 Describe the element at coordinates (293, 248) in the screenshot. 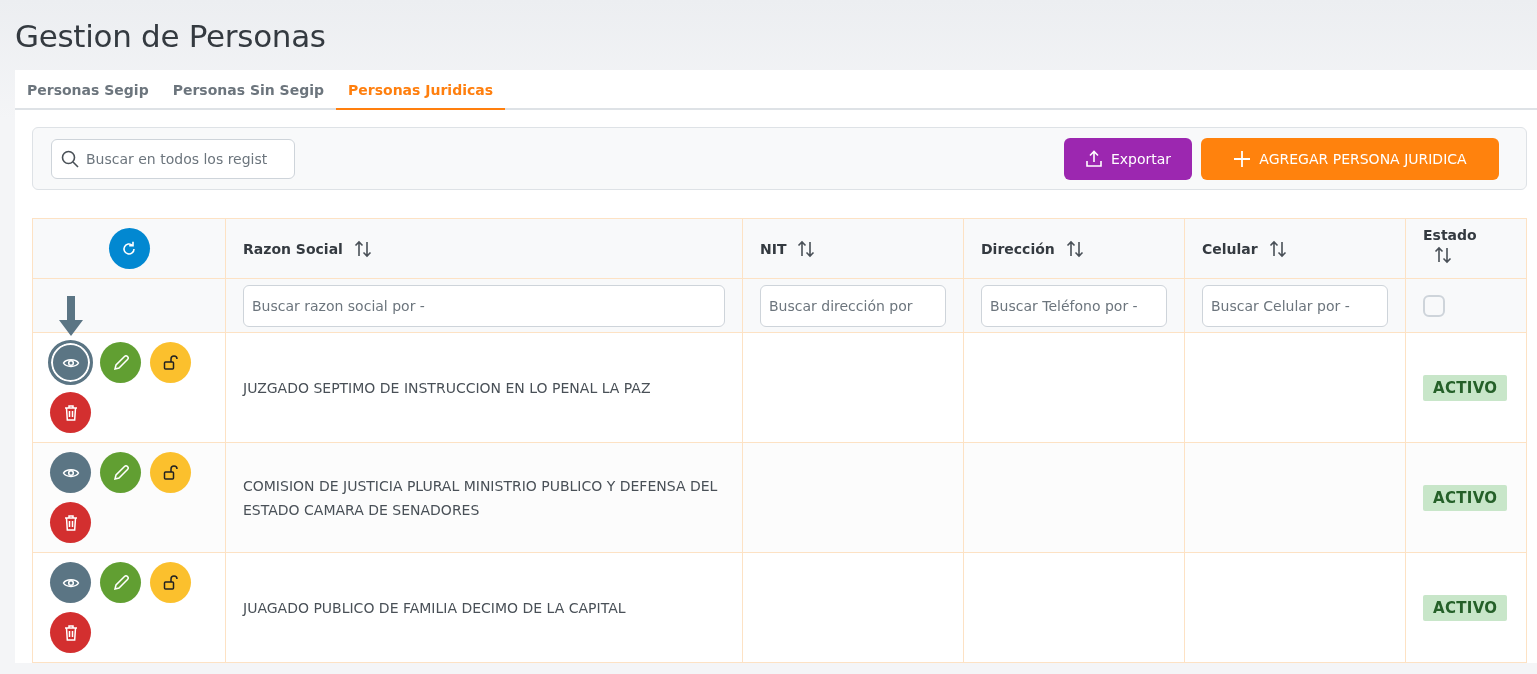

I see `column-header: Razon Social` at that location.